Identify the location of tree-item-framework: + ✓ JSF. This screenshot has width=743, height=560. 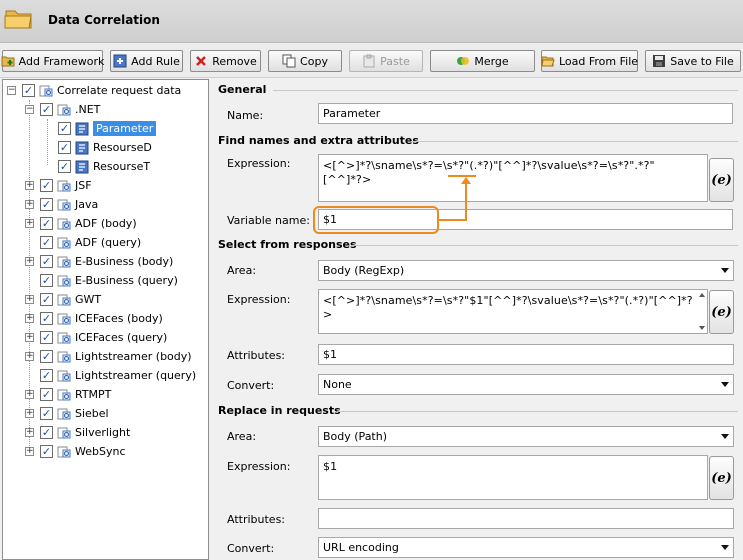
(105, 185).